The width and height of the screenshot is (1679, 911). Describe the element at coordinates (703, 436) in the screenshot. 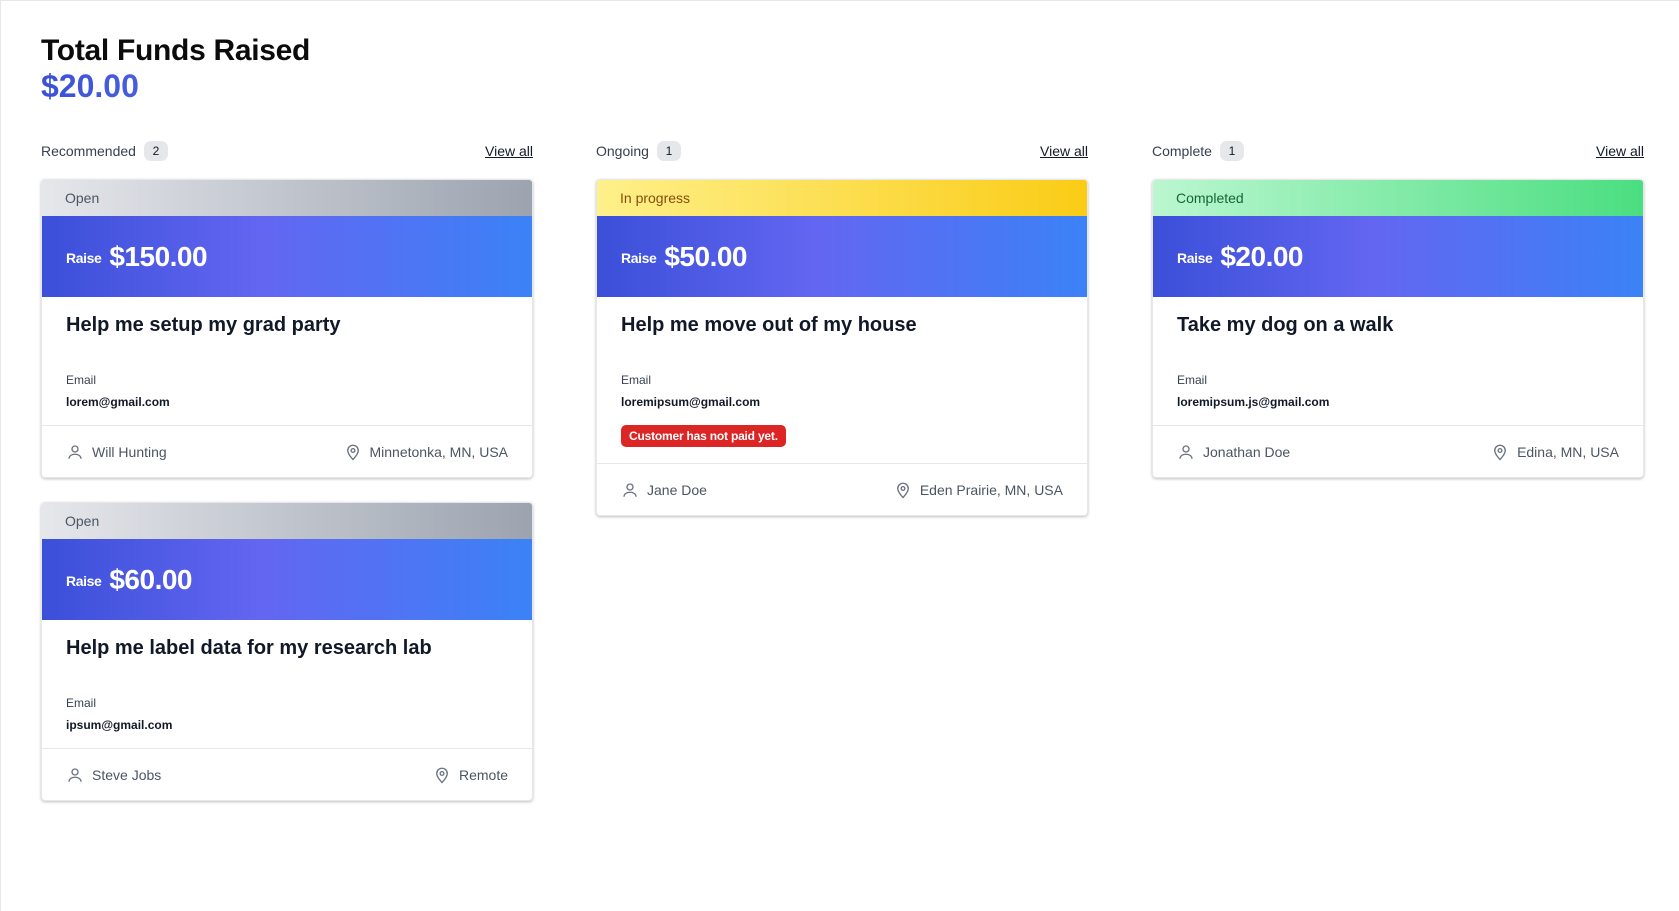

I see `payment-alert-badge: Customer has not paid yet.` at that location.